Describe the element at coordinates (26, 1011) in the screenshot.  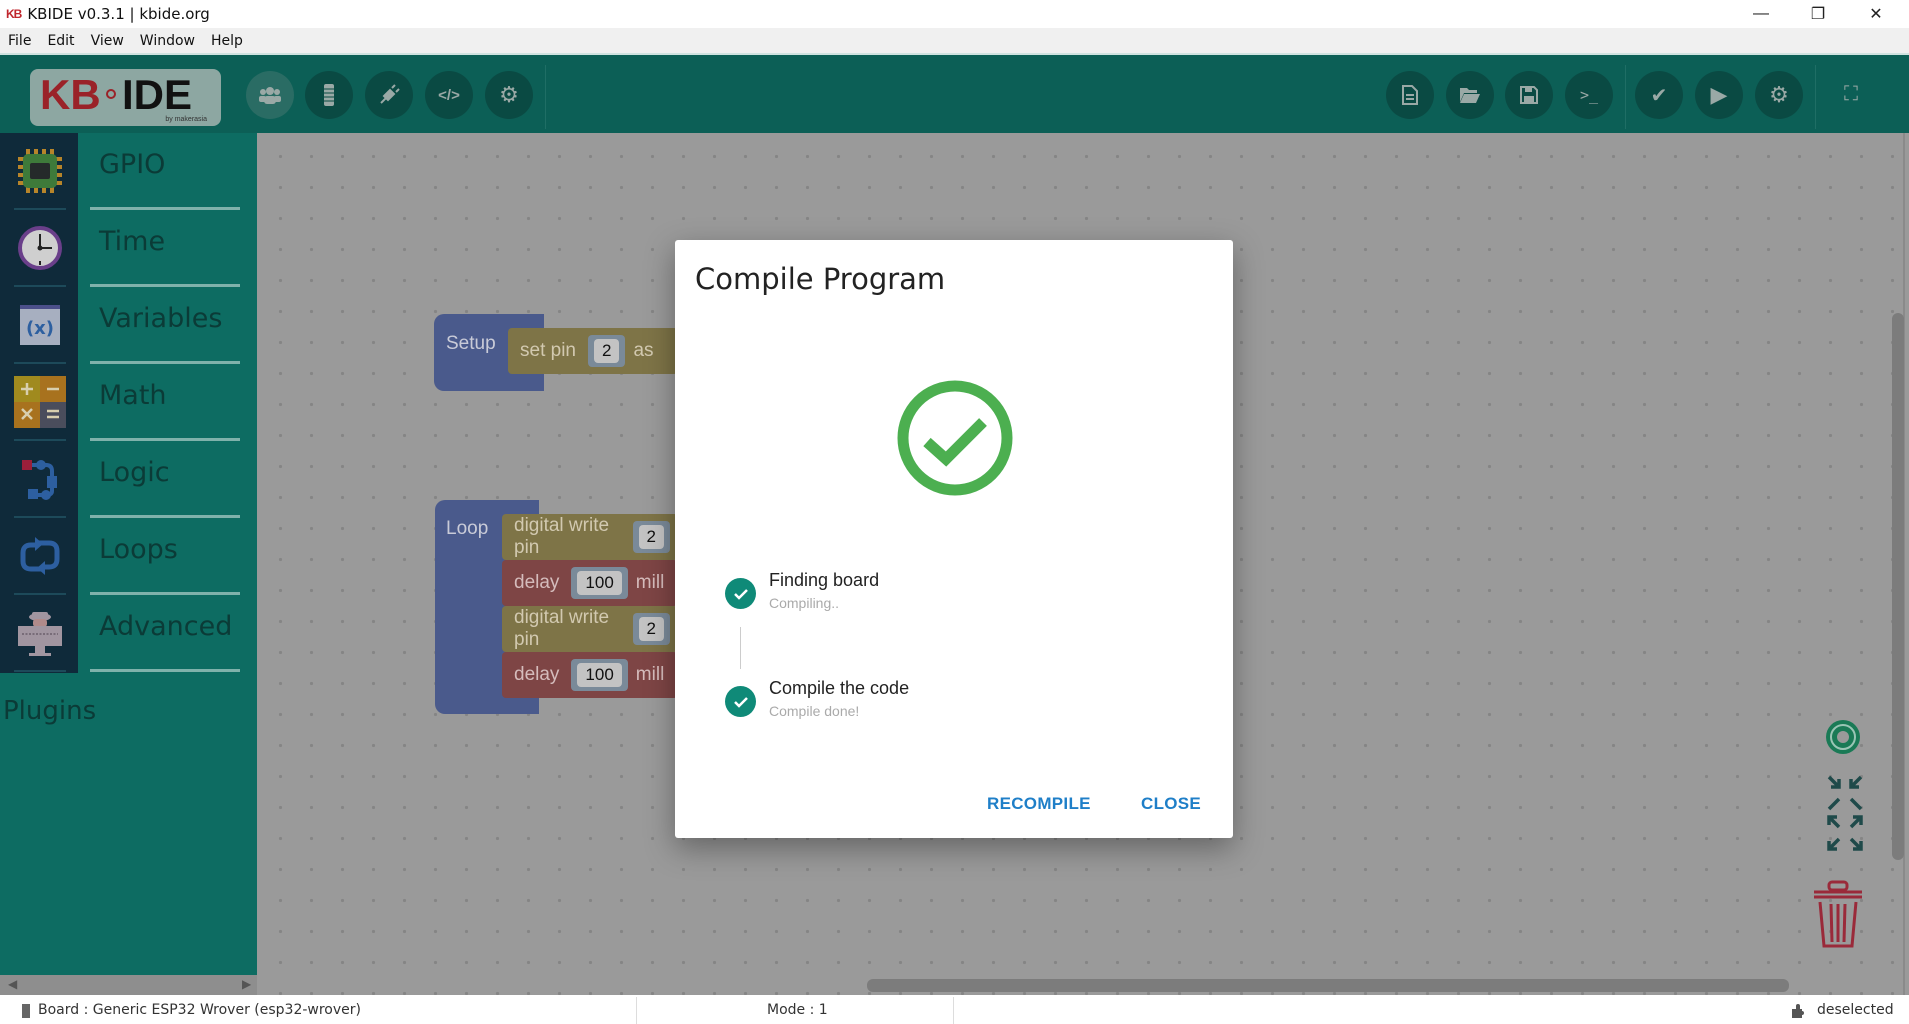
I see `board-chip-icon` at that location.